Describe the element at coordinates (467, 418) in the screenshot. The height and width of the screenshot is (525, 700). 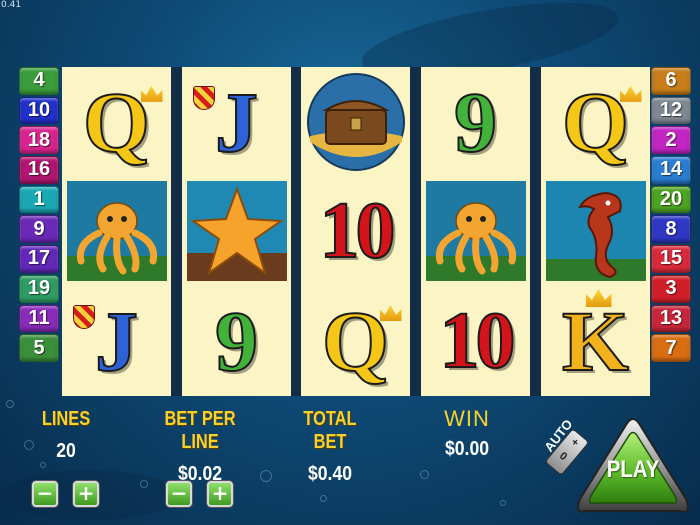
I see `win-label: WIN` at that location.